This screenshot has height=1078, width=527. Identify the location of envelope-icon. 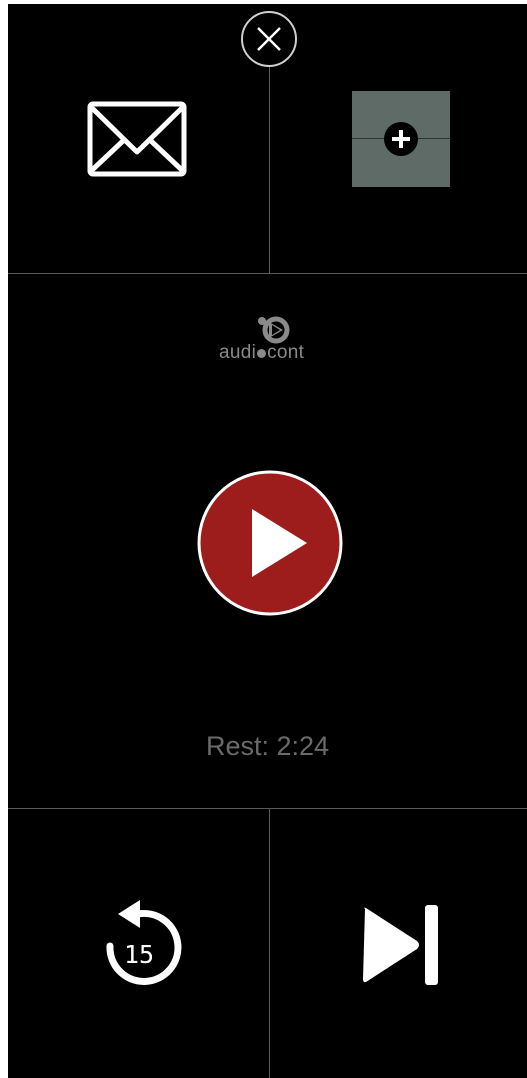
(137, 139).